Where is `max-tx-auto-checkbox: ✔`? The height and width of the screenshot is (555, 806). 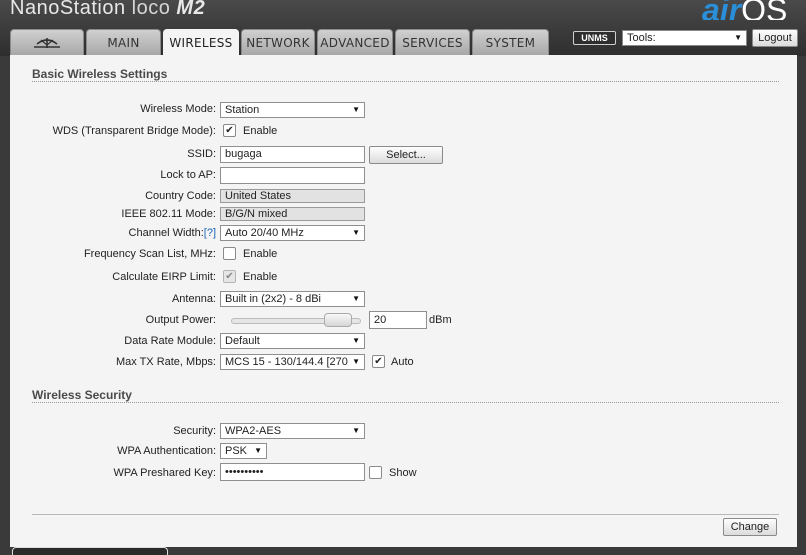
max-tx-auto-checkbox: ✔ is located at coordinates (378, 361).